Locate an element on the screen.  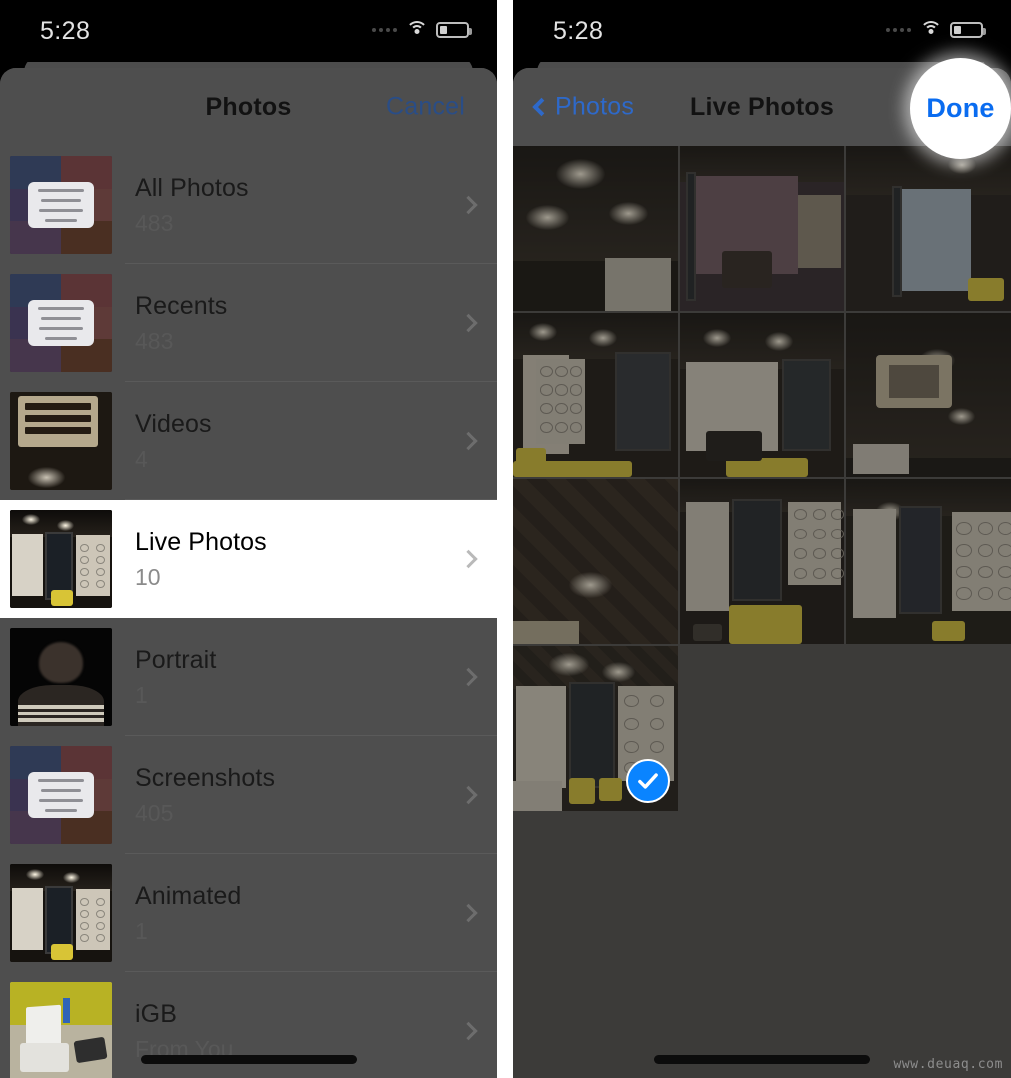
status-bar-right: 5:28 is located at coordinates (762, 31).